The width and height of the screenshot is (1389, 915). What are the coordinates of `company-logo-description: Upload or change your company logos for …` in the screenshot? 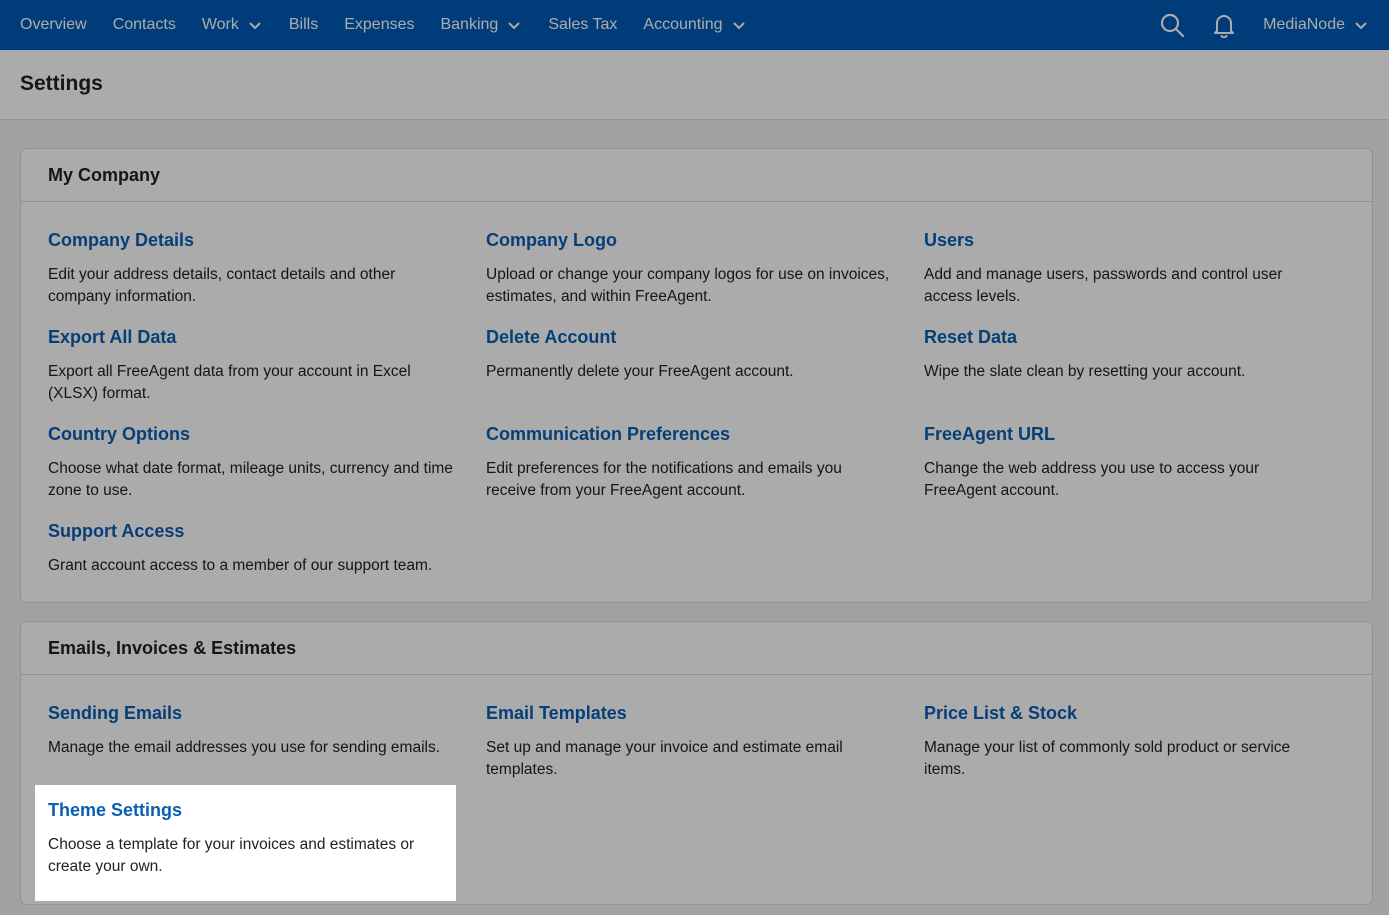 It's located at (688, 285).